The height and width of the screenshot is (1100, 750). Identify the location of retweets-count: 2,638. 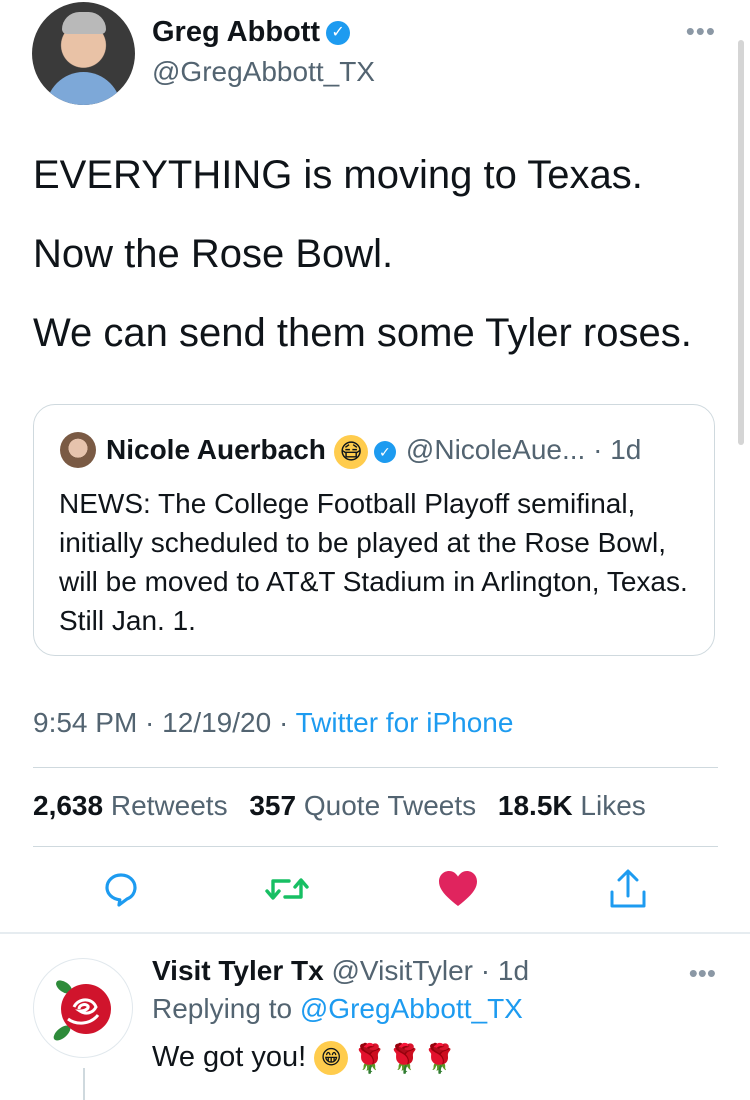
(68, 805).